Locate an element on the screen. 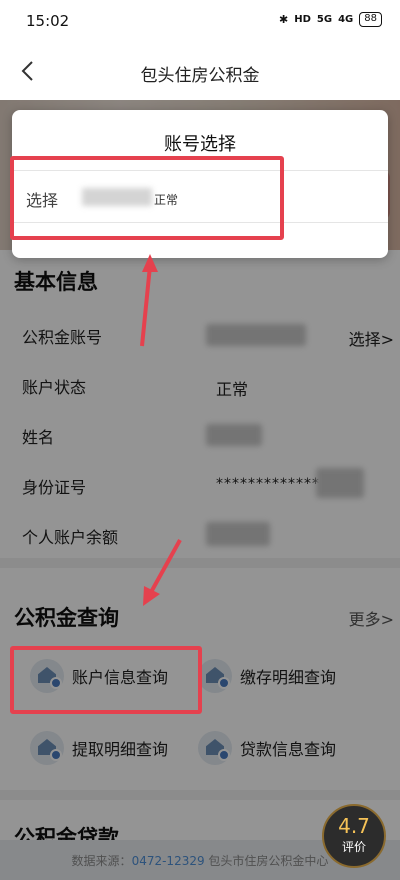 The image size is (400, 880). arrow-down-line is located at coordinates (165, 567).